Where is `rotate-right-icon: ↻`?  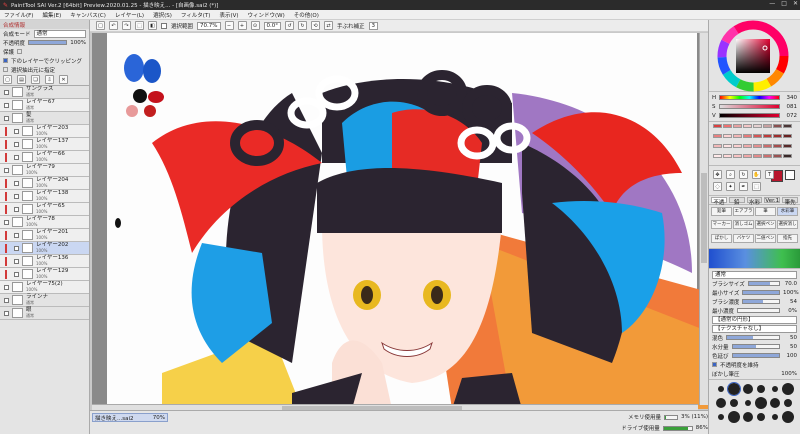 rotate-right-icon: ↻ is located at coordinates (302, 25).